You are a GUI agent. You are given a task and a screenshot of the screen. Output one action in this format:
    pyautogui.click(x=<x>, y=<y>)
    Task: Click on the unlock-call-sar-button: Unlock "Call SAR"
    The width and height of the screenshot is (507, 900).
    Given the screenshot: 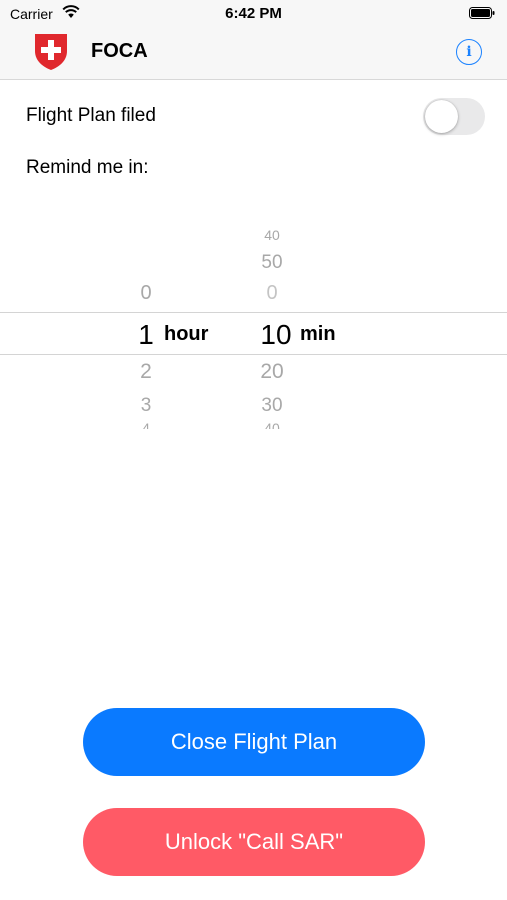 What is the action you would take?
    pyautogui.click(x=254, y=842)
    